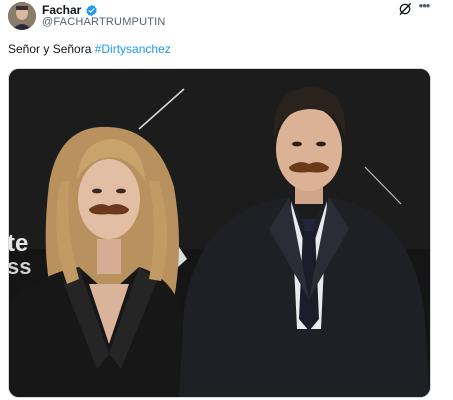  I want to click on tweet-text-body: Señor y Señora, so click(51, 49).